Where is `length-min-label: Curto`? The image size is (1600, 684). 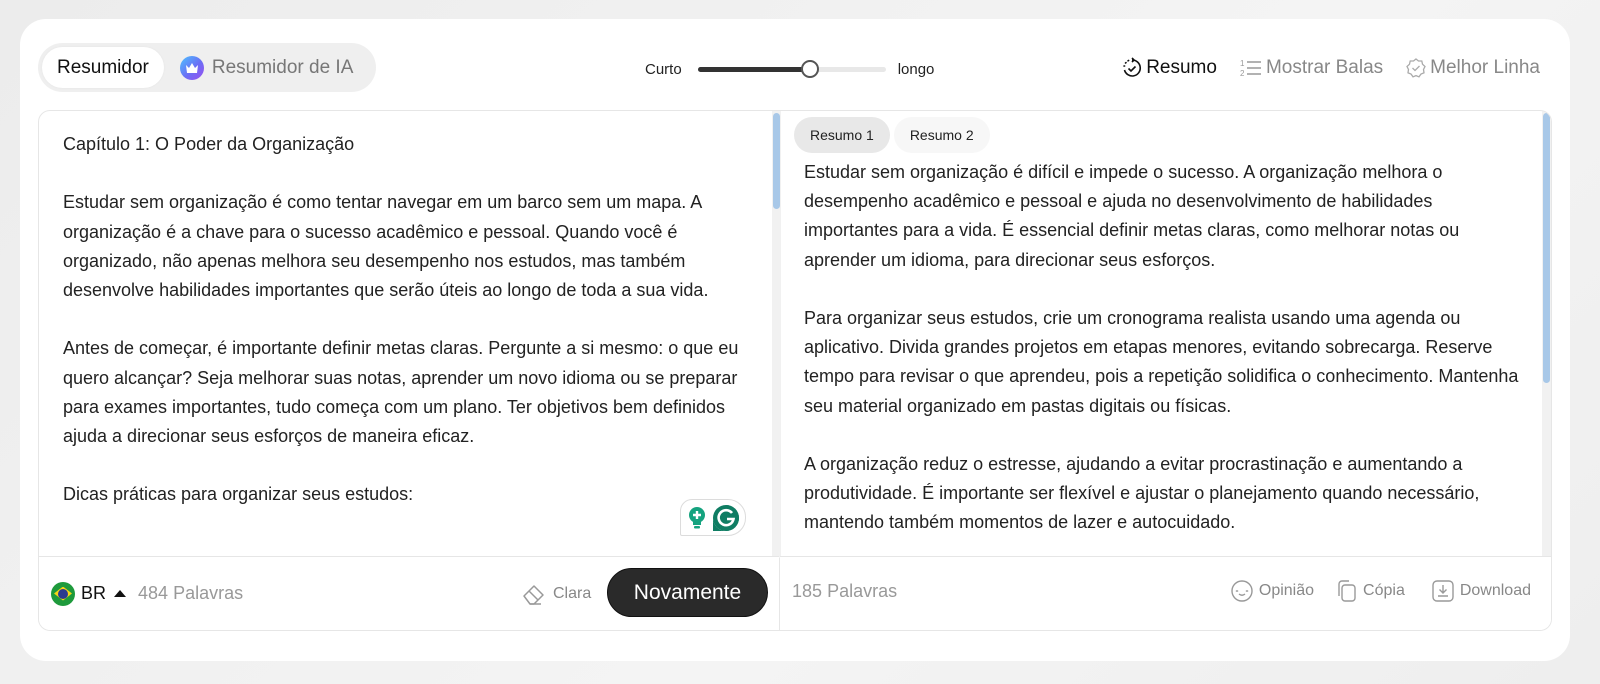
length-min-label: Curto is located at coordinates (663, 69).